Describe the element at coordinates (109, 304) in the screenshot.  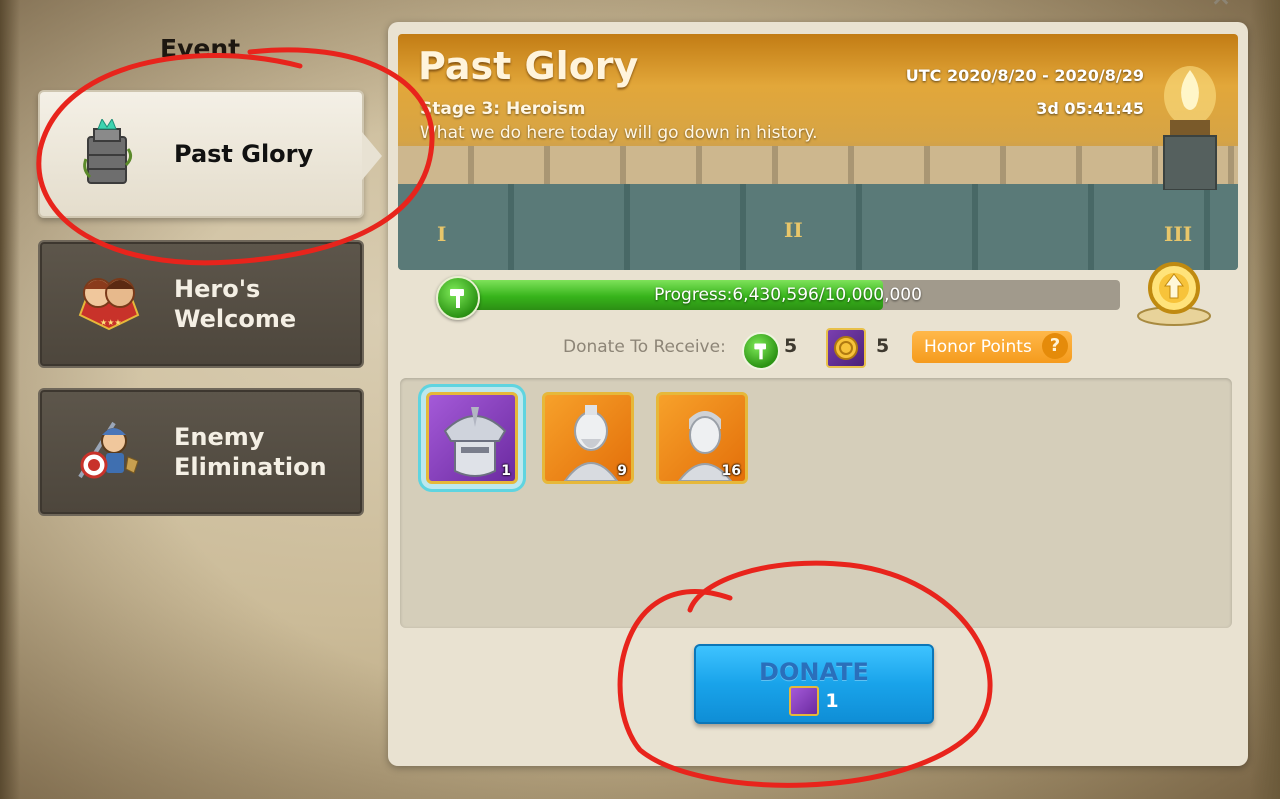
I see `heroes-crest-icon: ★★★` at that location.